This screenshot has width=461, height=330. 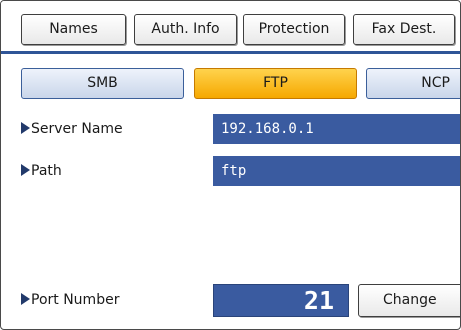 I want to click on path-field: ftp, so click(x=336, y=171).